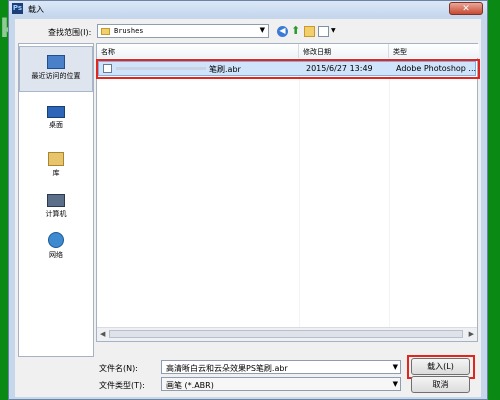  Describe the element at coordinates (129, 31) in the screenshot. I see `look-in-value: Brushes` at that location.